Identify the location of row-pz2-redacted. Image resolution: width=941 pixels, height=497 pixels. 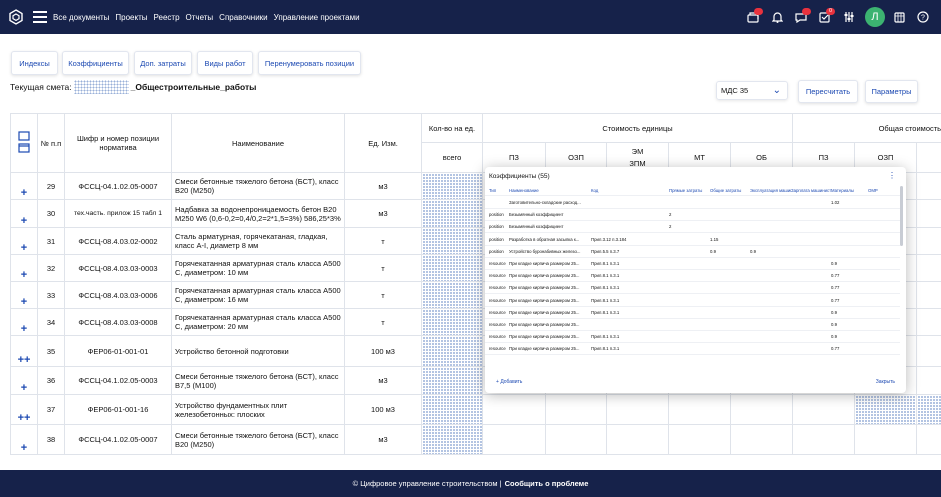
(886, 409).